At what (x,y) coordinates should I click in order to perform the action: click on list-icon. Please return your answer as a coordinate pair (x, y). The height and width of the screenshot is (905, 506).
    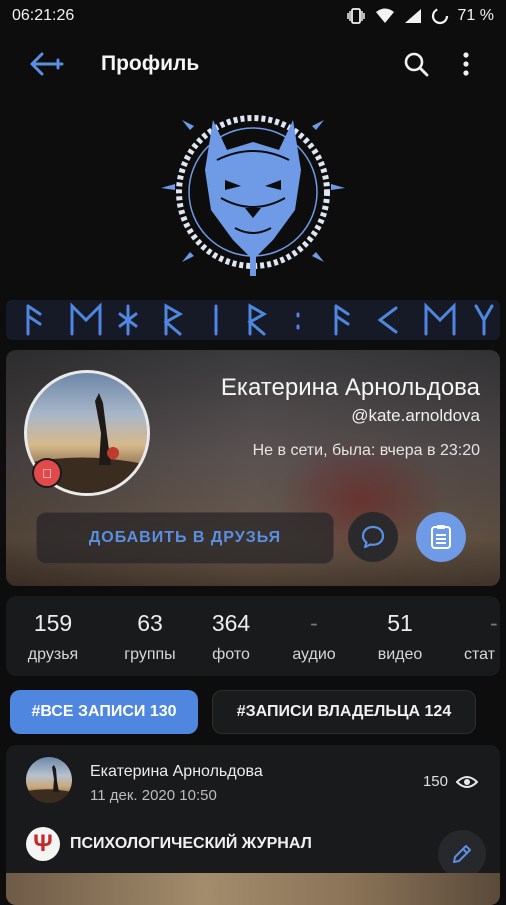
    Looking at the image, I should click on (441, 537).